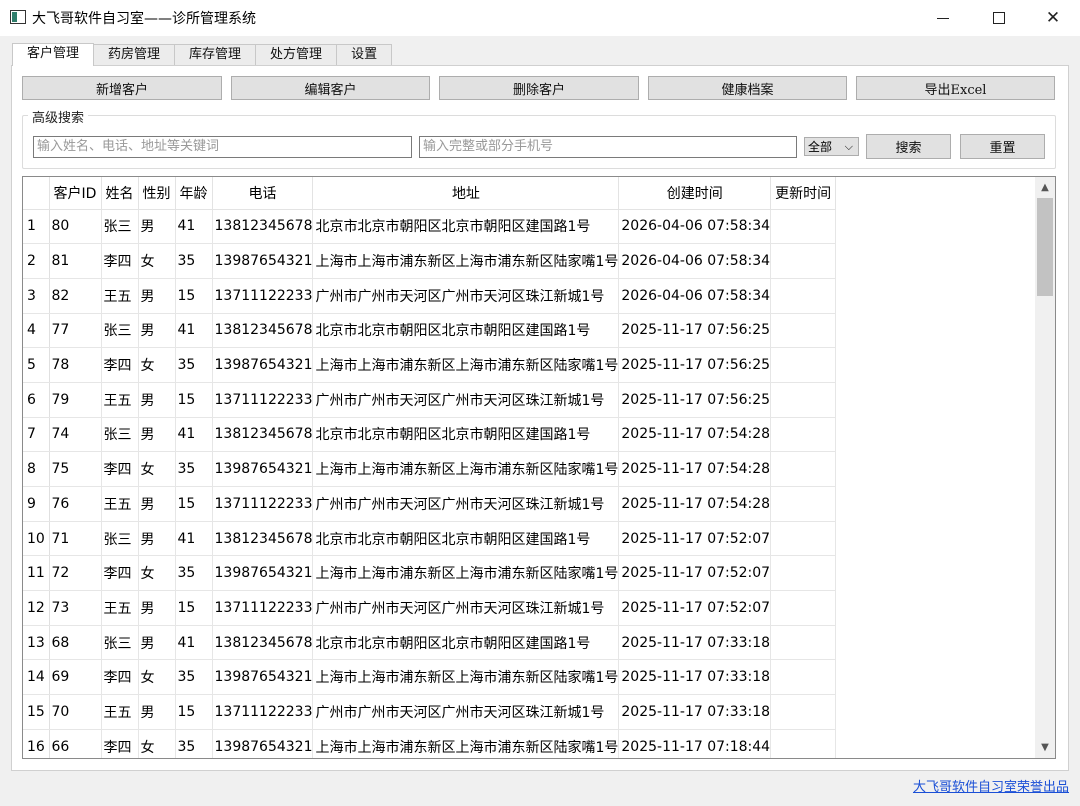  I want to click on column-header-created: 创建时间, so click(695, 193).